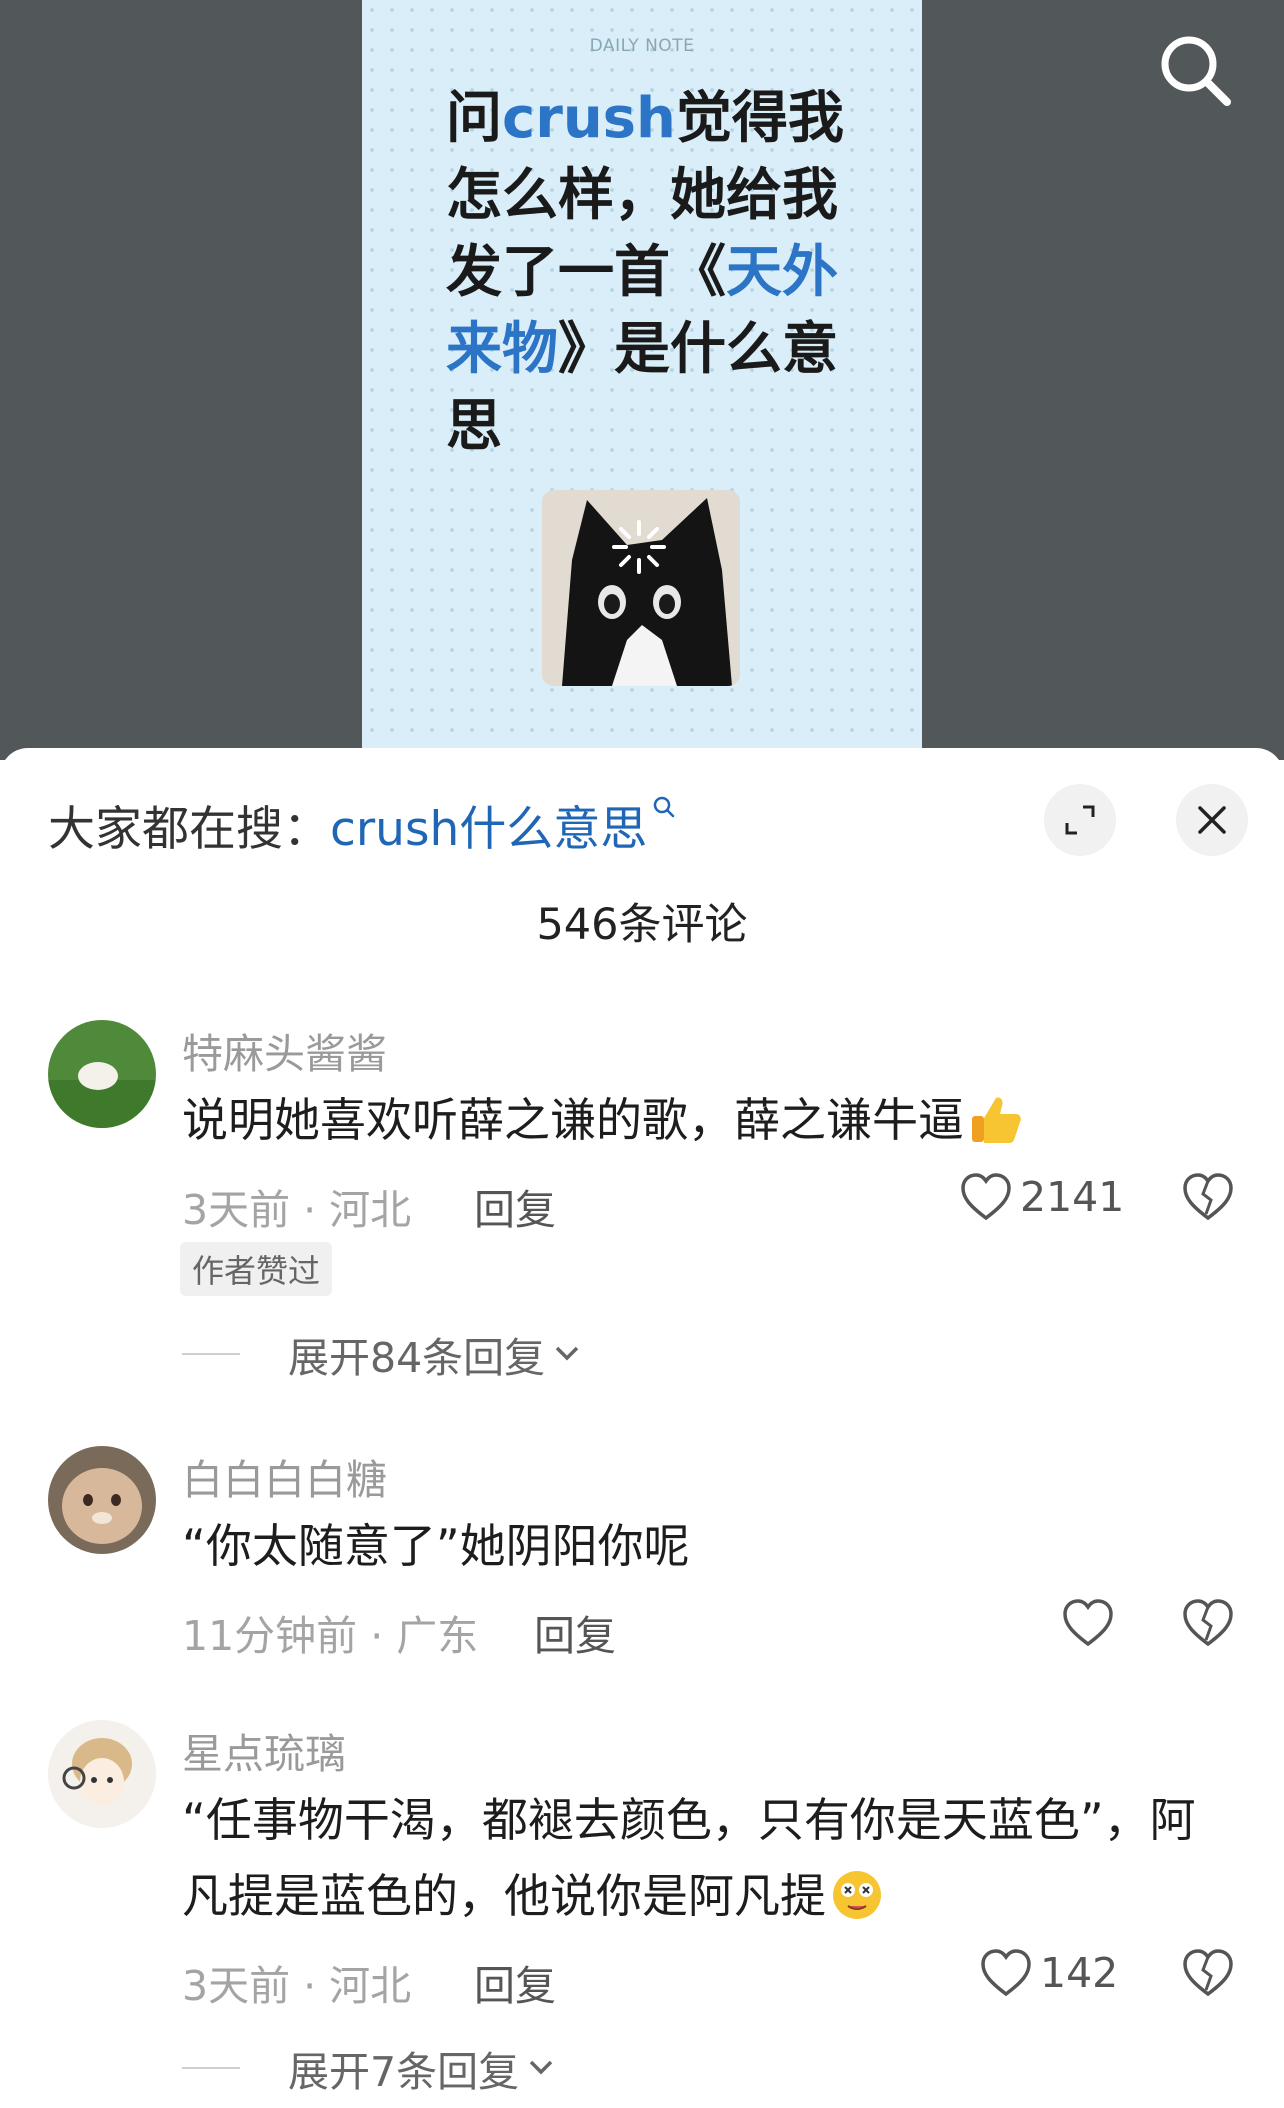  What do you see at coordinates (642, 46) in the screenshot?
I see `post-tag: DAILY NOTE` at bounding box center [642, 46].